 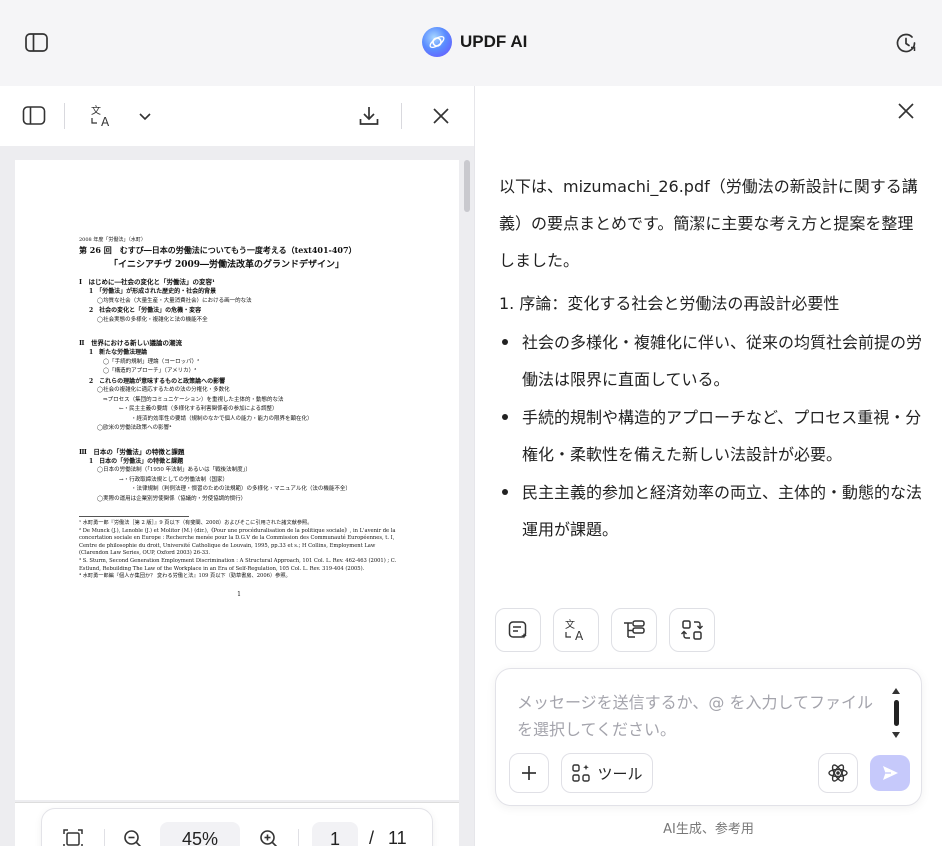 What do you see at coordinates (467, 186) in the screenshot?
I see `vertical-scrollbar` at bounding box center [467, 186].